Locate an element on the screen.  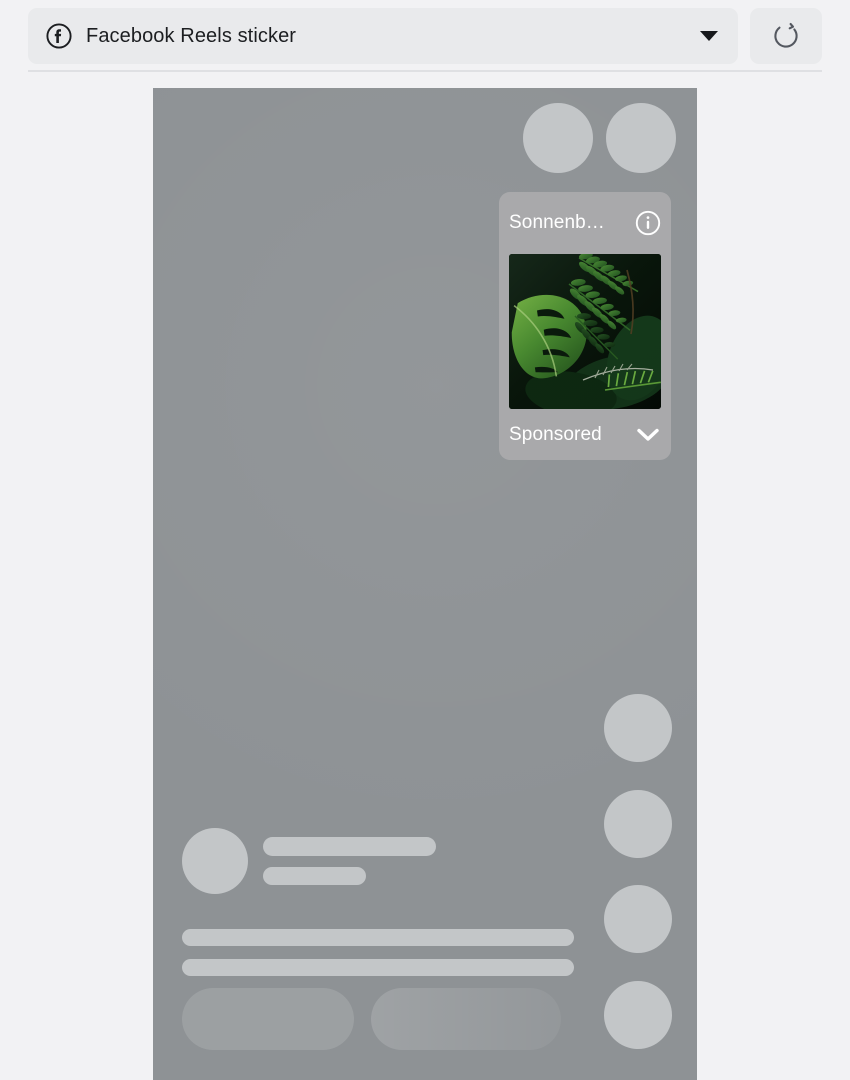
facebook-icon is located at coordinates (59, 36).